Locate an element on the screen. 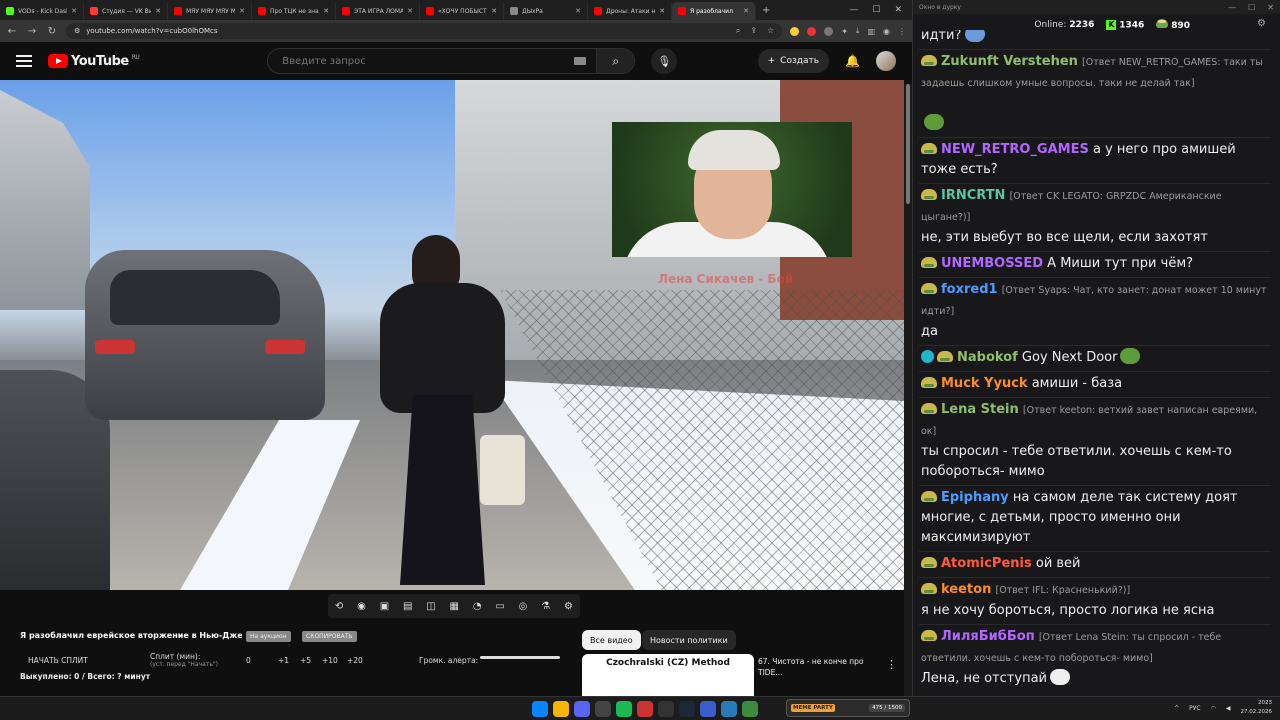 Image resolution: width=1280 pixels, height=720 pixels. speed-icon: ◔ is located at coordinates (477, 606).